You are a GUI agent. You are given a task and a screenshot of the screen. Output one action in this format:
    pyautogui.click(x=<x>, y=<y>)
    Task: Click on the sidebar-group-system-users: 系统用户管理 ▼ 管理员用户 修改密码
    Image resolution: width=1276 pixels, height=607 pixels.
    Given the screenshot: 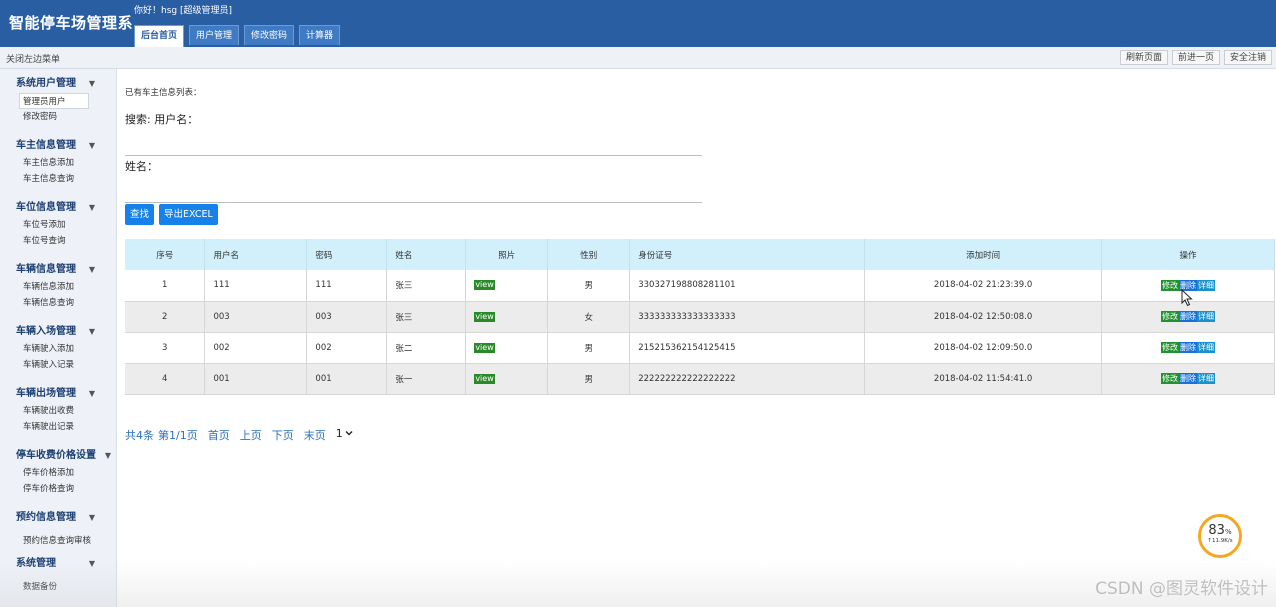 What is the action you would take?
    pyautogui.click(x=58, y=100)
    